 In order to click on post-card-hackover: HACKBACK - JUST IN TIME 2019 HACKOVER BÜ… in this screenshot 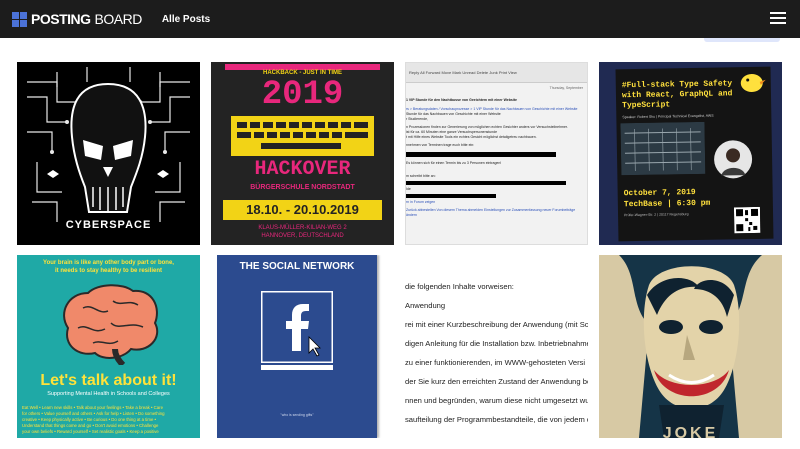, I will do `click(302, 153)`.